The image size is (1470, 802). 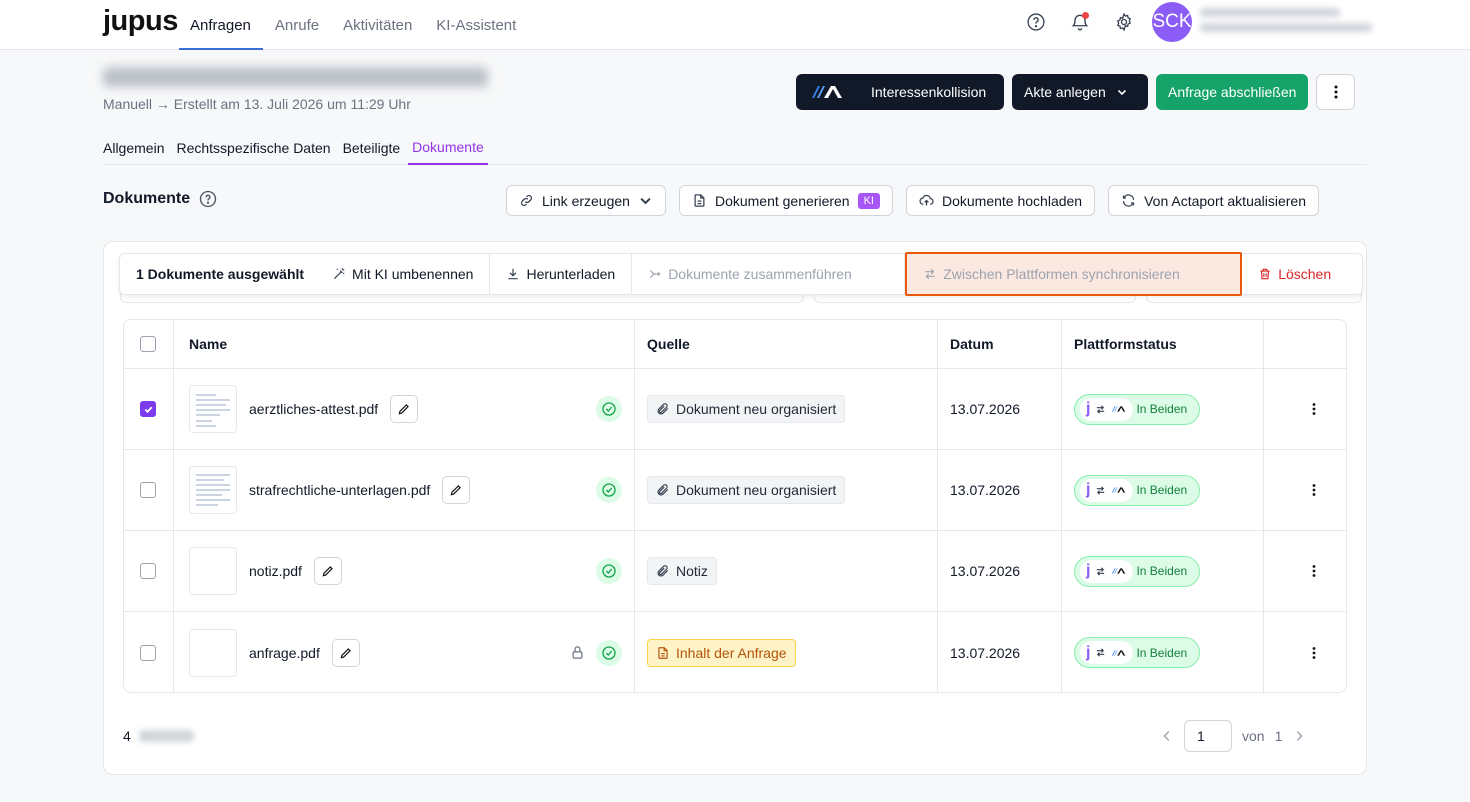 What do you see at coordinates (526, 200) in the screenshot?
I see `link-icon` at bounding box center [526, 200].